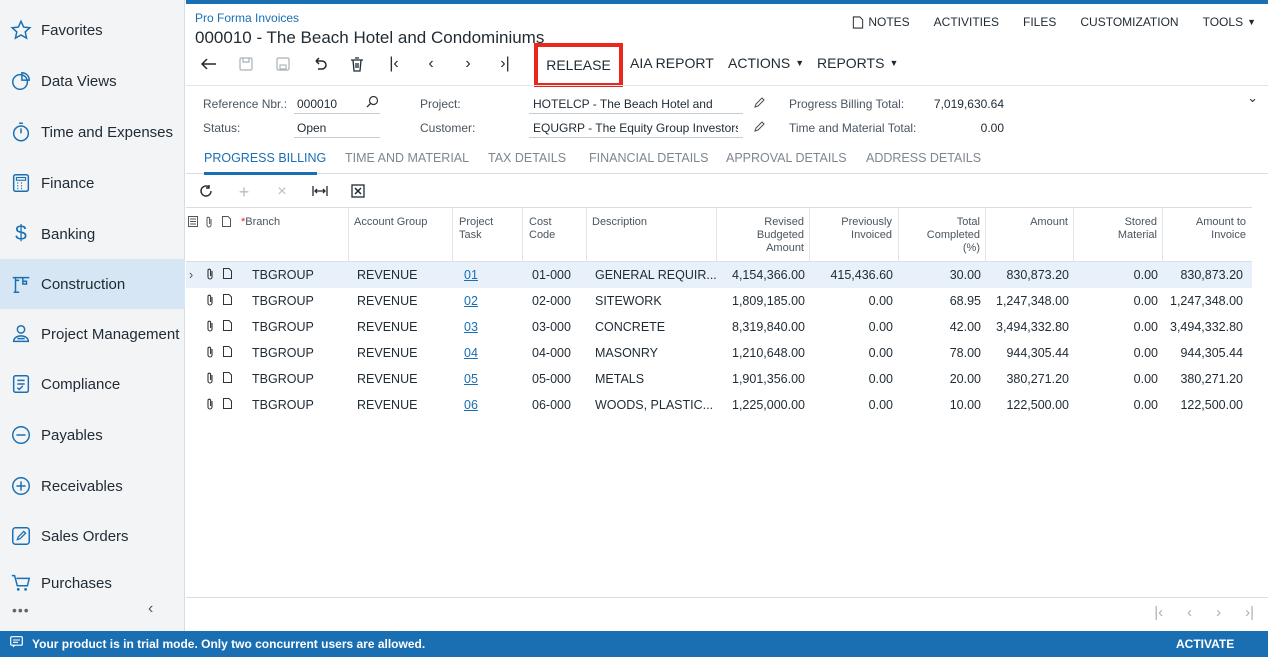 The image size is (1268, 657). Describe the element at coordinates (311, 128) in the screenshot. I see `status-field: Open` at that location.